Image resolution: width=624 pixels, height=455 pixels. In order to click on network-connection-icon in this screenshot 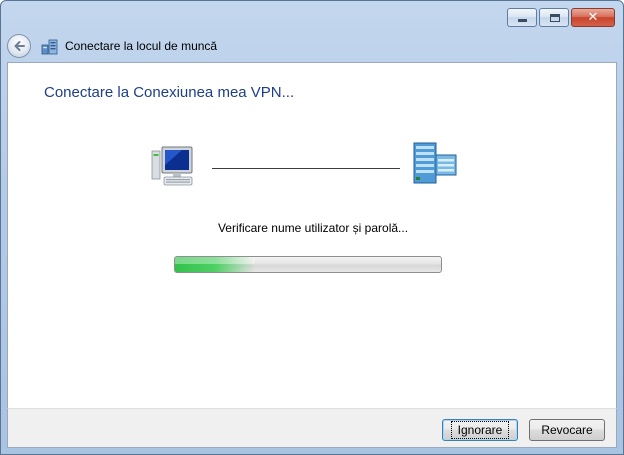, I will do `click(49, 47)`.